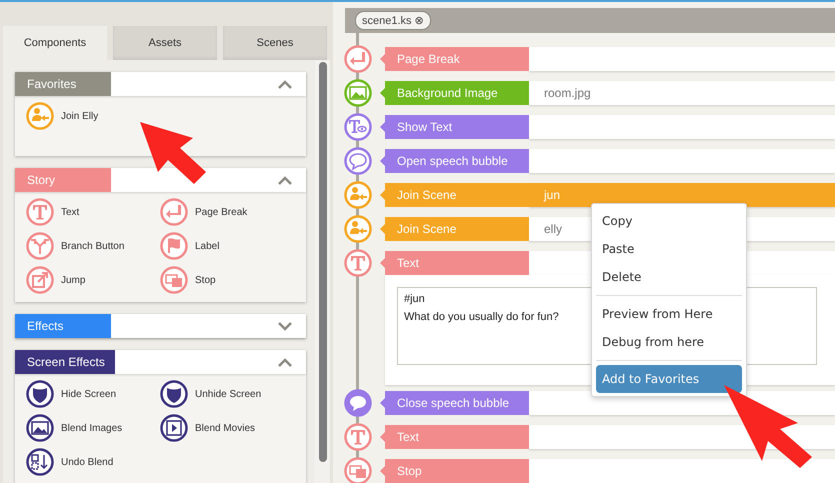 This screenshot has height=483, width=835. I want to click on item-label: Unhide Screen, so click(228, 394).